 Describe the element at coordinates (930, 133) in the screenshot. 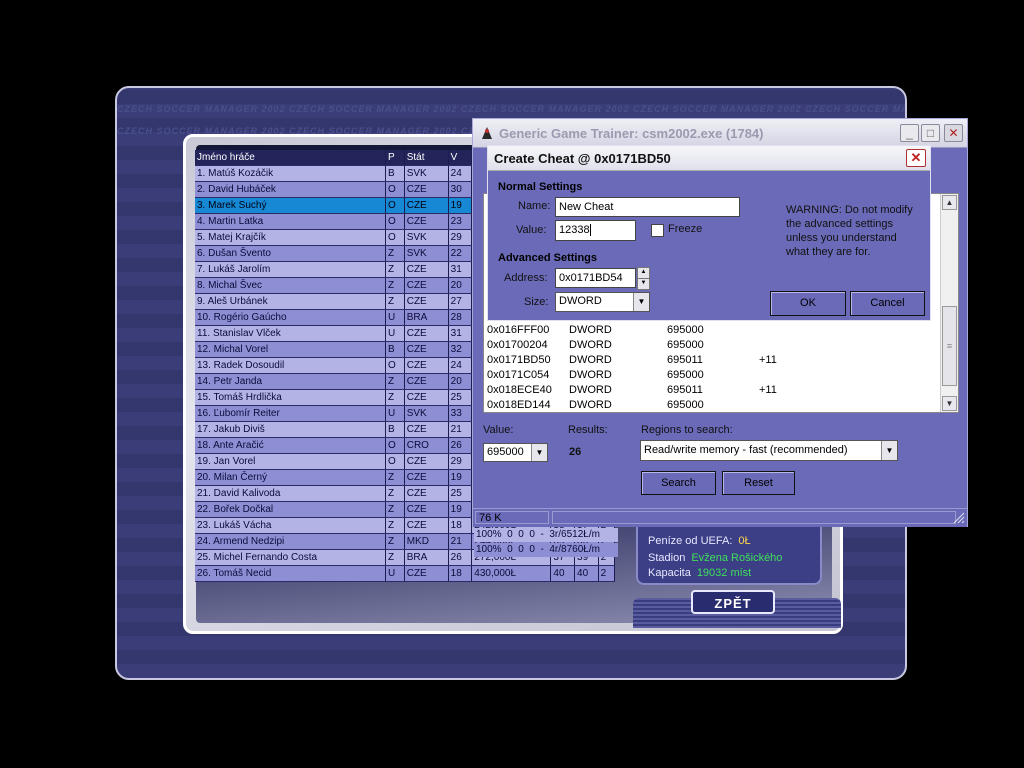

I see `maximize-button: □` at that location.